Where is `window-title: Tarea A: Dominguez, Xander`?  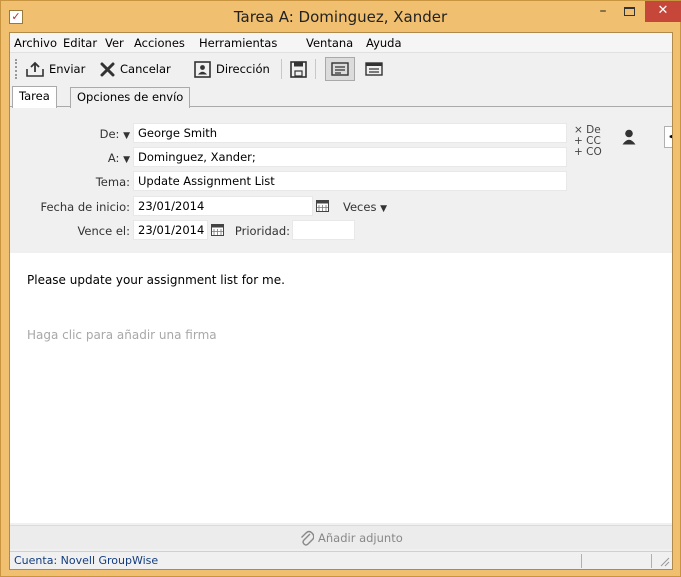
window-title: Tarea A: Dominguez, Xander is located at coordinates (340, 17).